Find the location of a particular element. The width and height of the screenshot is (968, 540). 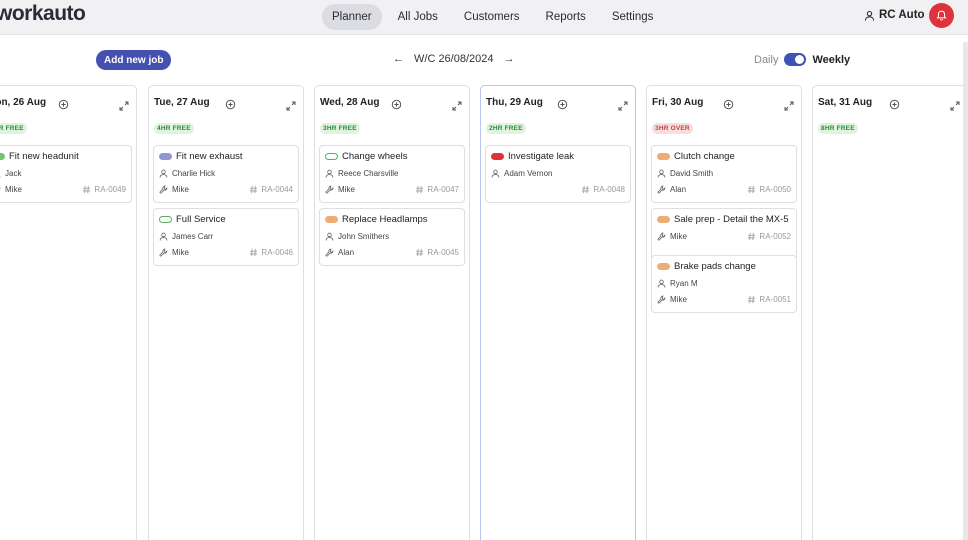

nav-planner: Planner is located at coordinates (352, 17).